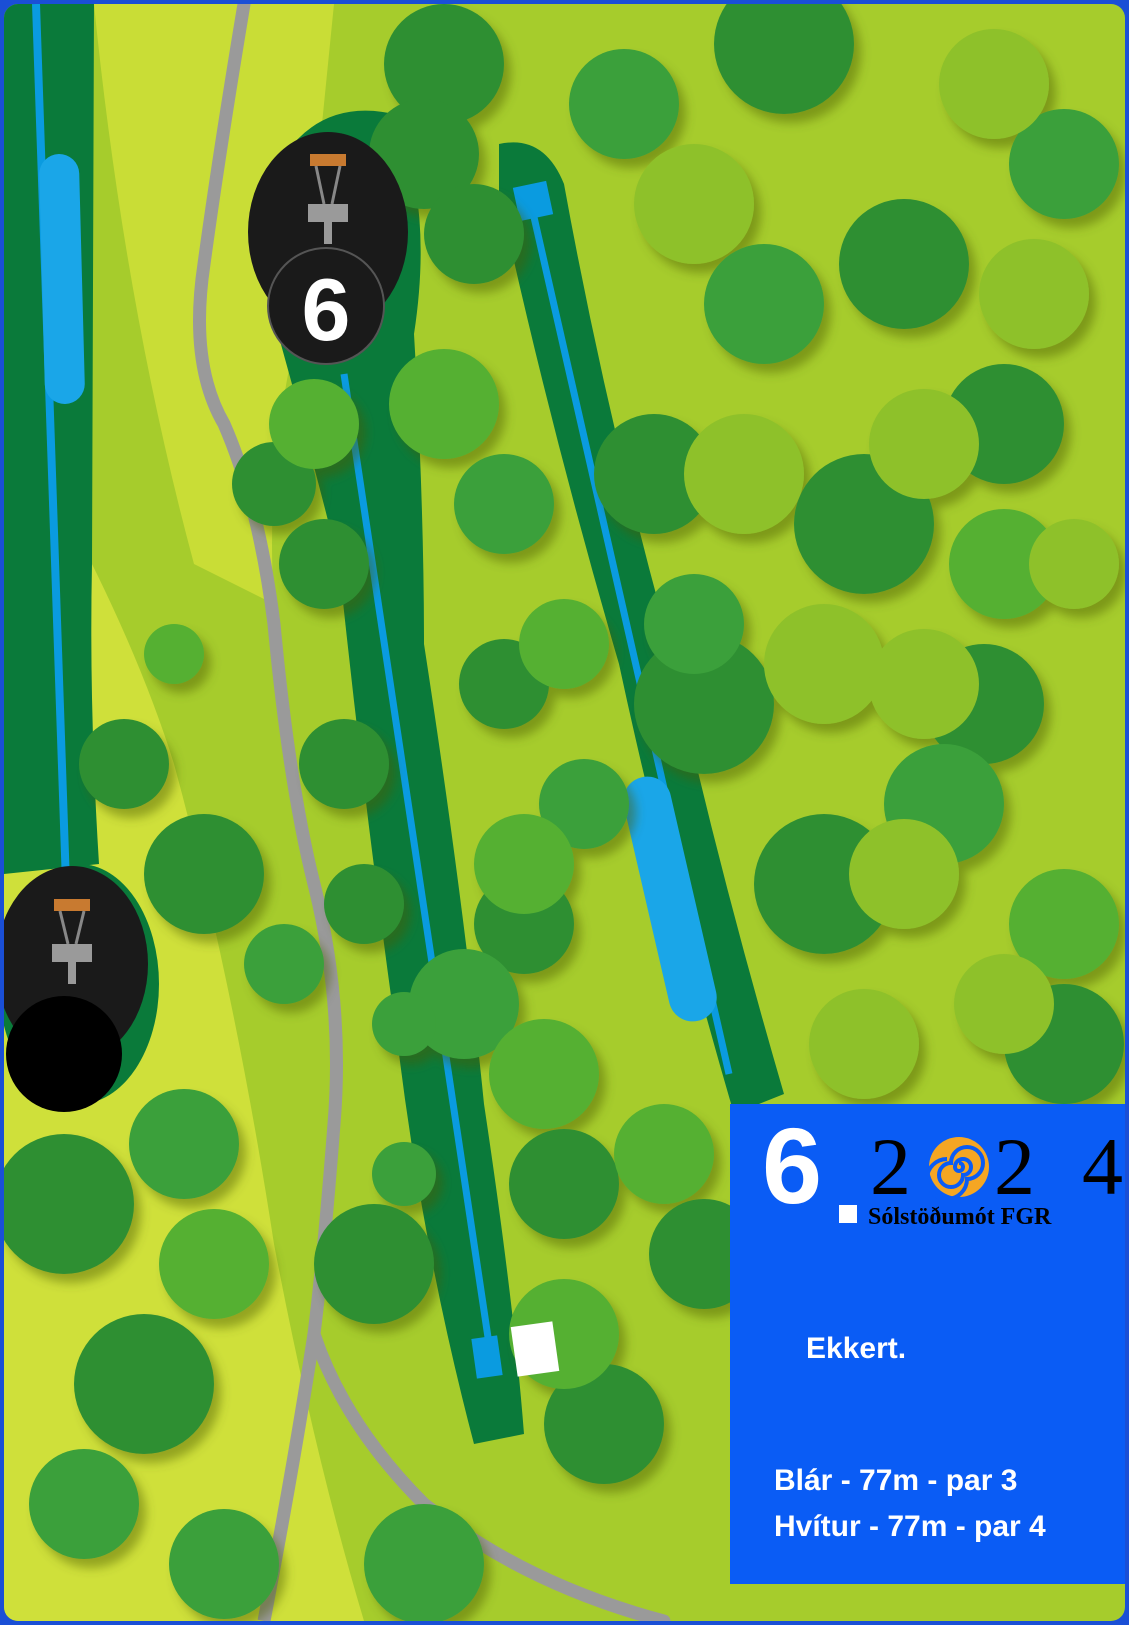 Image resolution: width=1129 pixels, height=1625 pixels. I want to click on blue-tee-marker, so click(487, 1357).